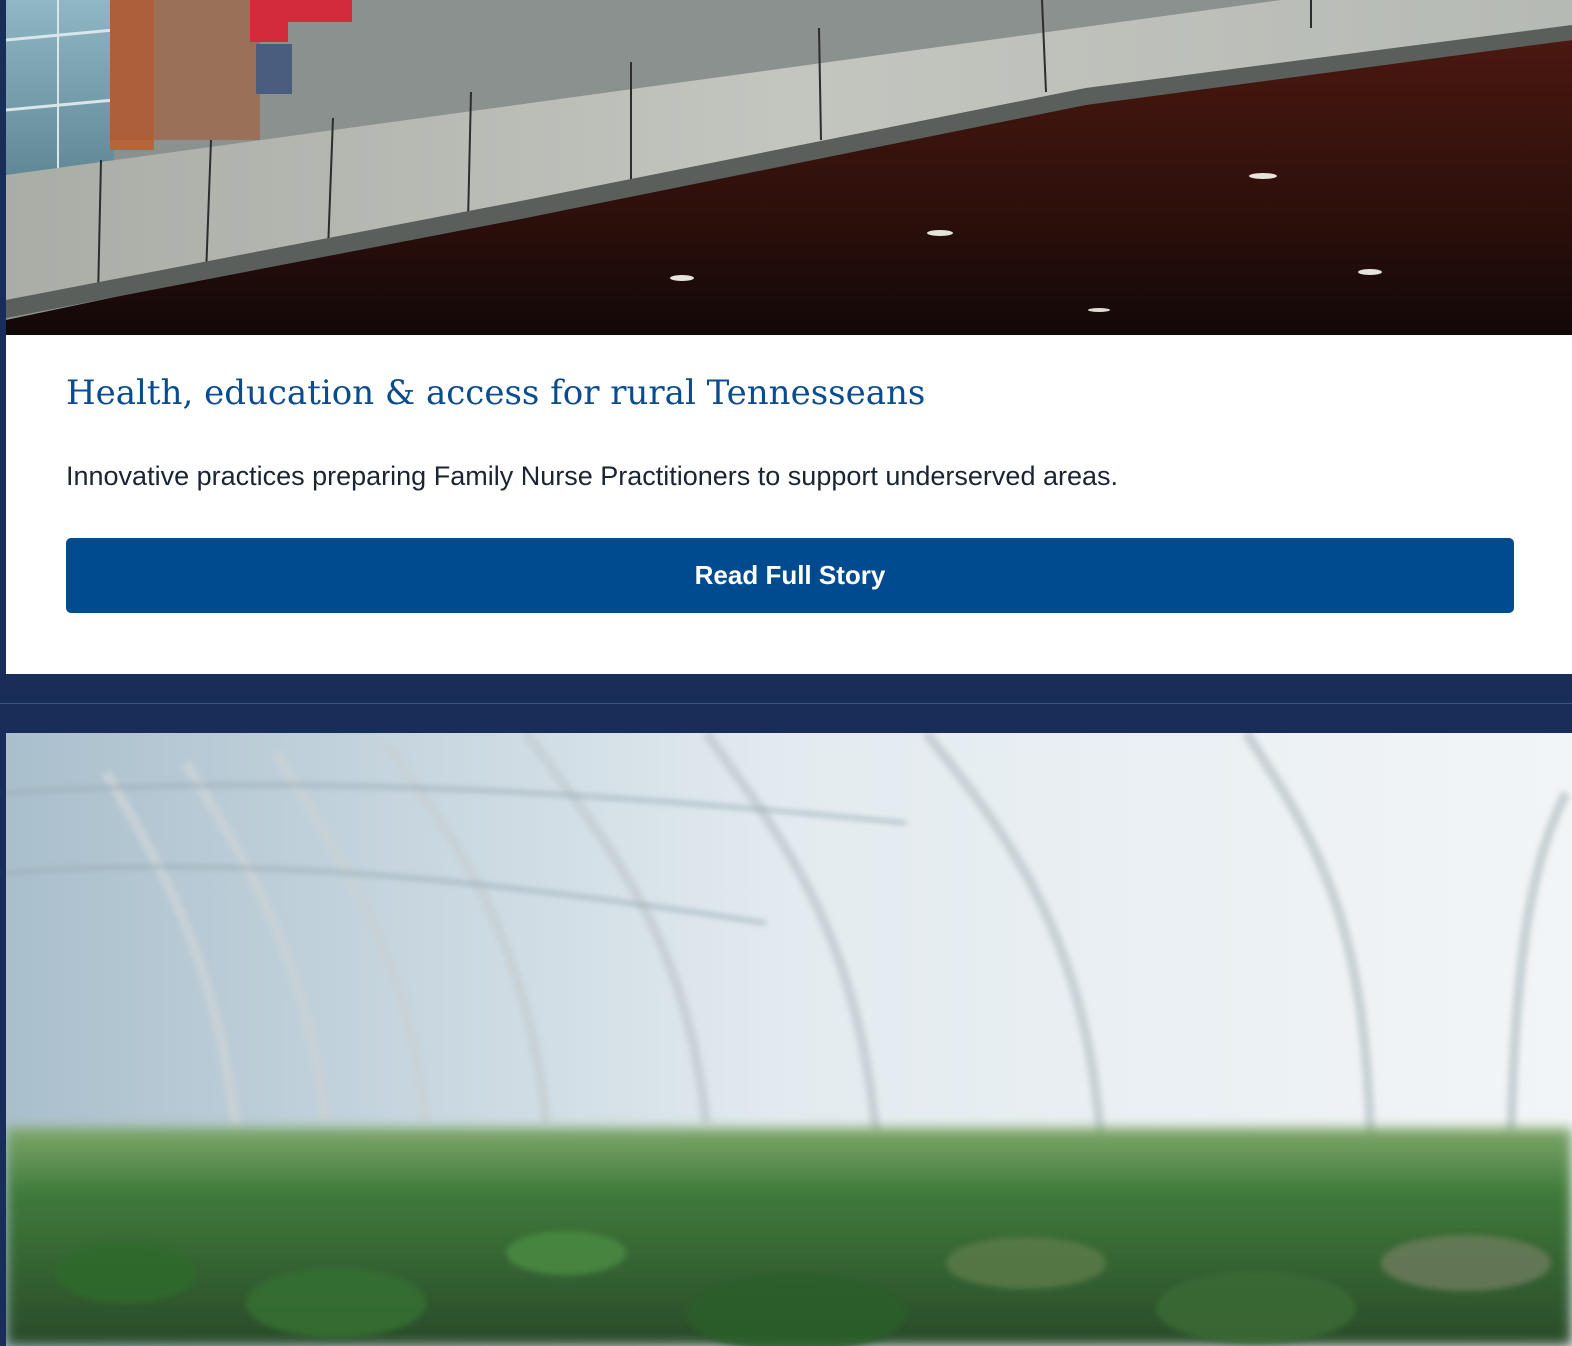  Describe the element at coordinates (790, 575) in the screenshot. I see `read-full-story-button: Read Full Story` at that location.